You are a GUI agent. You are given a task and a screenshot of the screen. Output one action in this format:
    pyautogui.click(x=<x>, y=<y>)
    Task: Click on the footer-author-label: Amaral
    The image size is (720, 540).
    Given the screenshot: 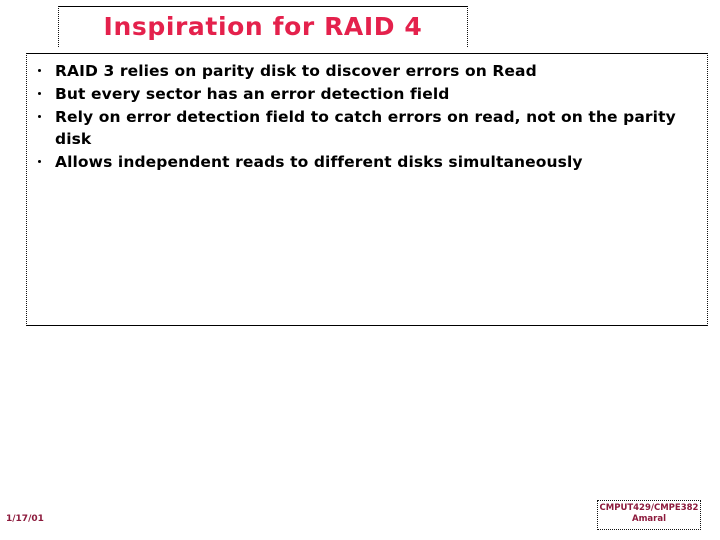 What is the action you would take?
    pyautogui.click(x=648, y=519)
    